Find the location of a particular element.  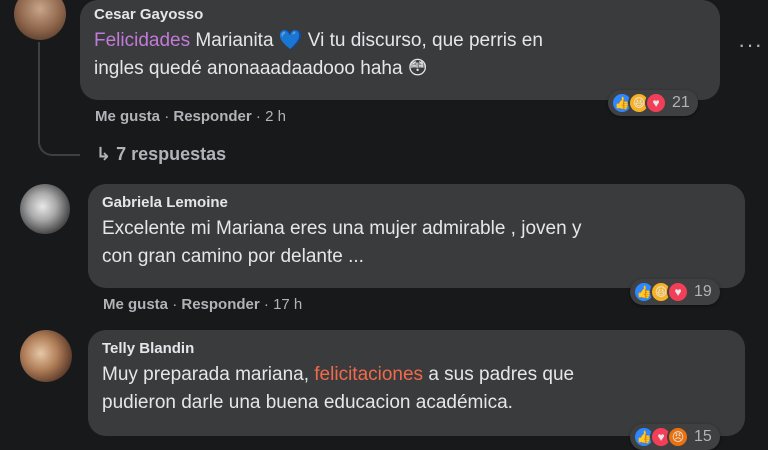

reaction-count: 21 is located at coordinates (681, 102).